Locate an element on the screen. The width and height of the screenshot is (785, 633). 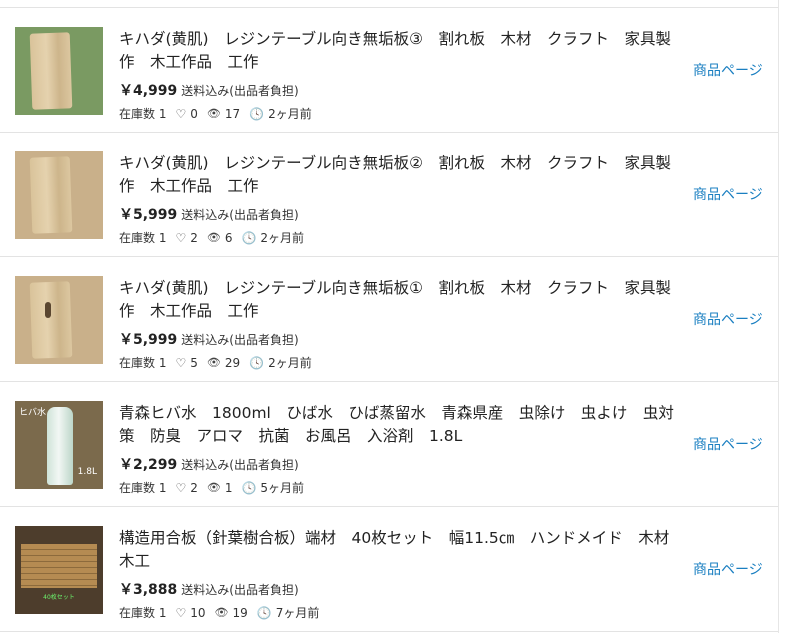
price-row: ￥4,999 送料込み(出品者負担) is located at coordinates (209, 90).